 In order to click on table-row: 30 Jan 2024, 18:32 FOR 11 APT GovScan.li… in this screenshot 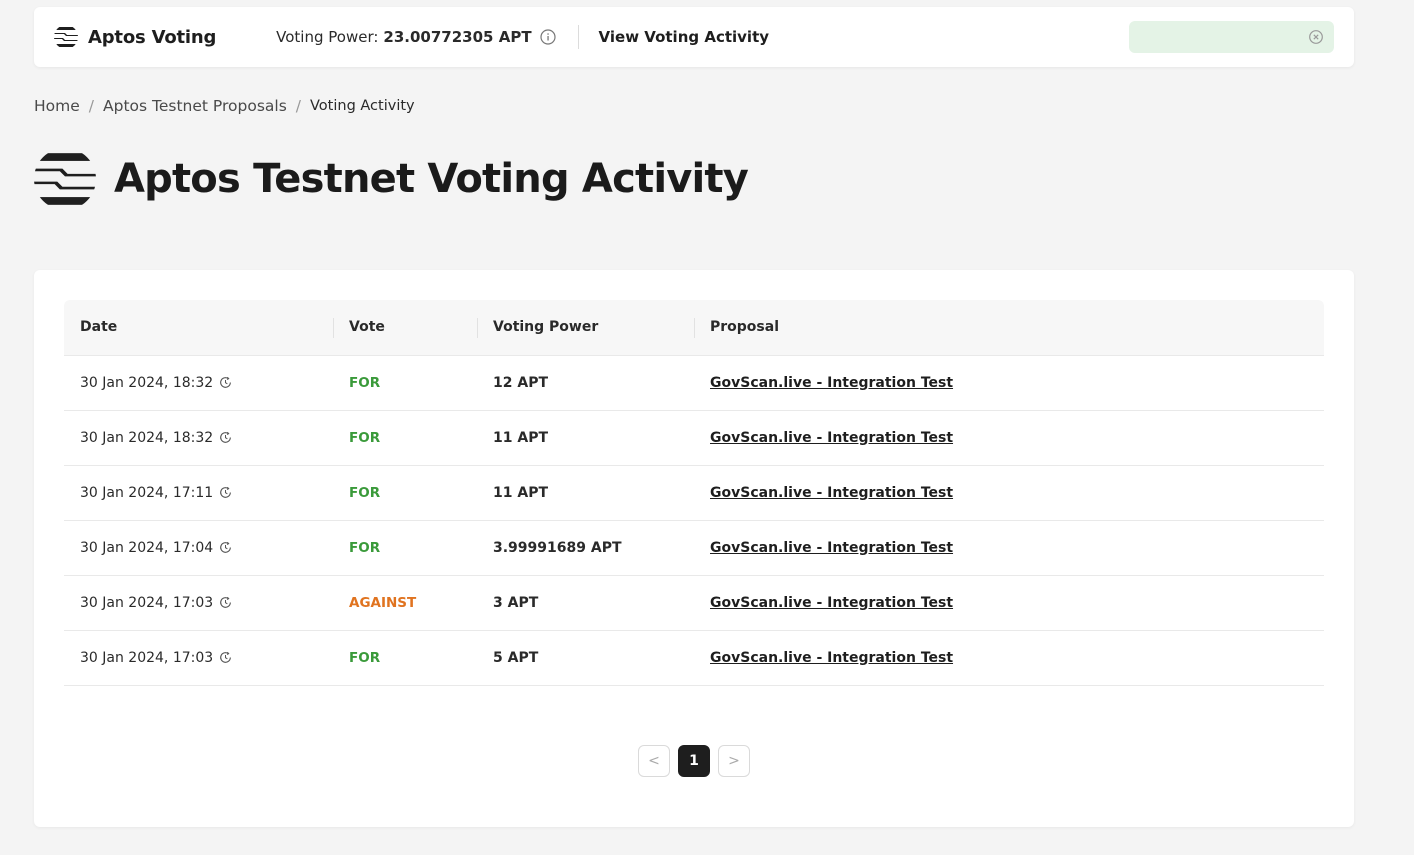, I will do `click(694, 437)`.